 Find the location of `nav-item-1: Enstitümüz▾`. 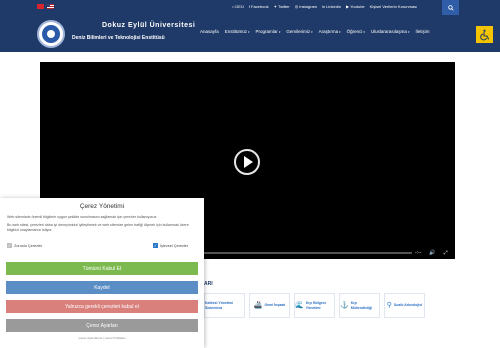

nav-item-1: Enstitümüz▾ is located at coordinates (237, 31).